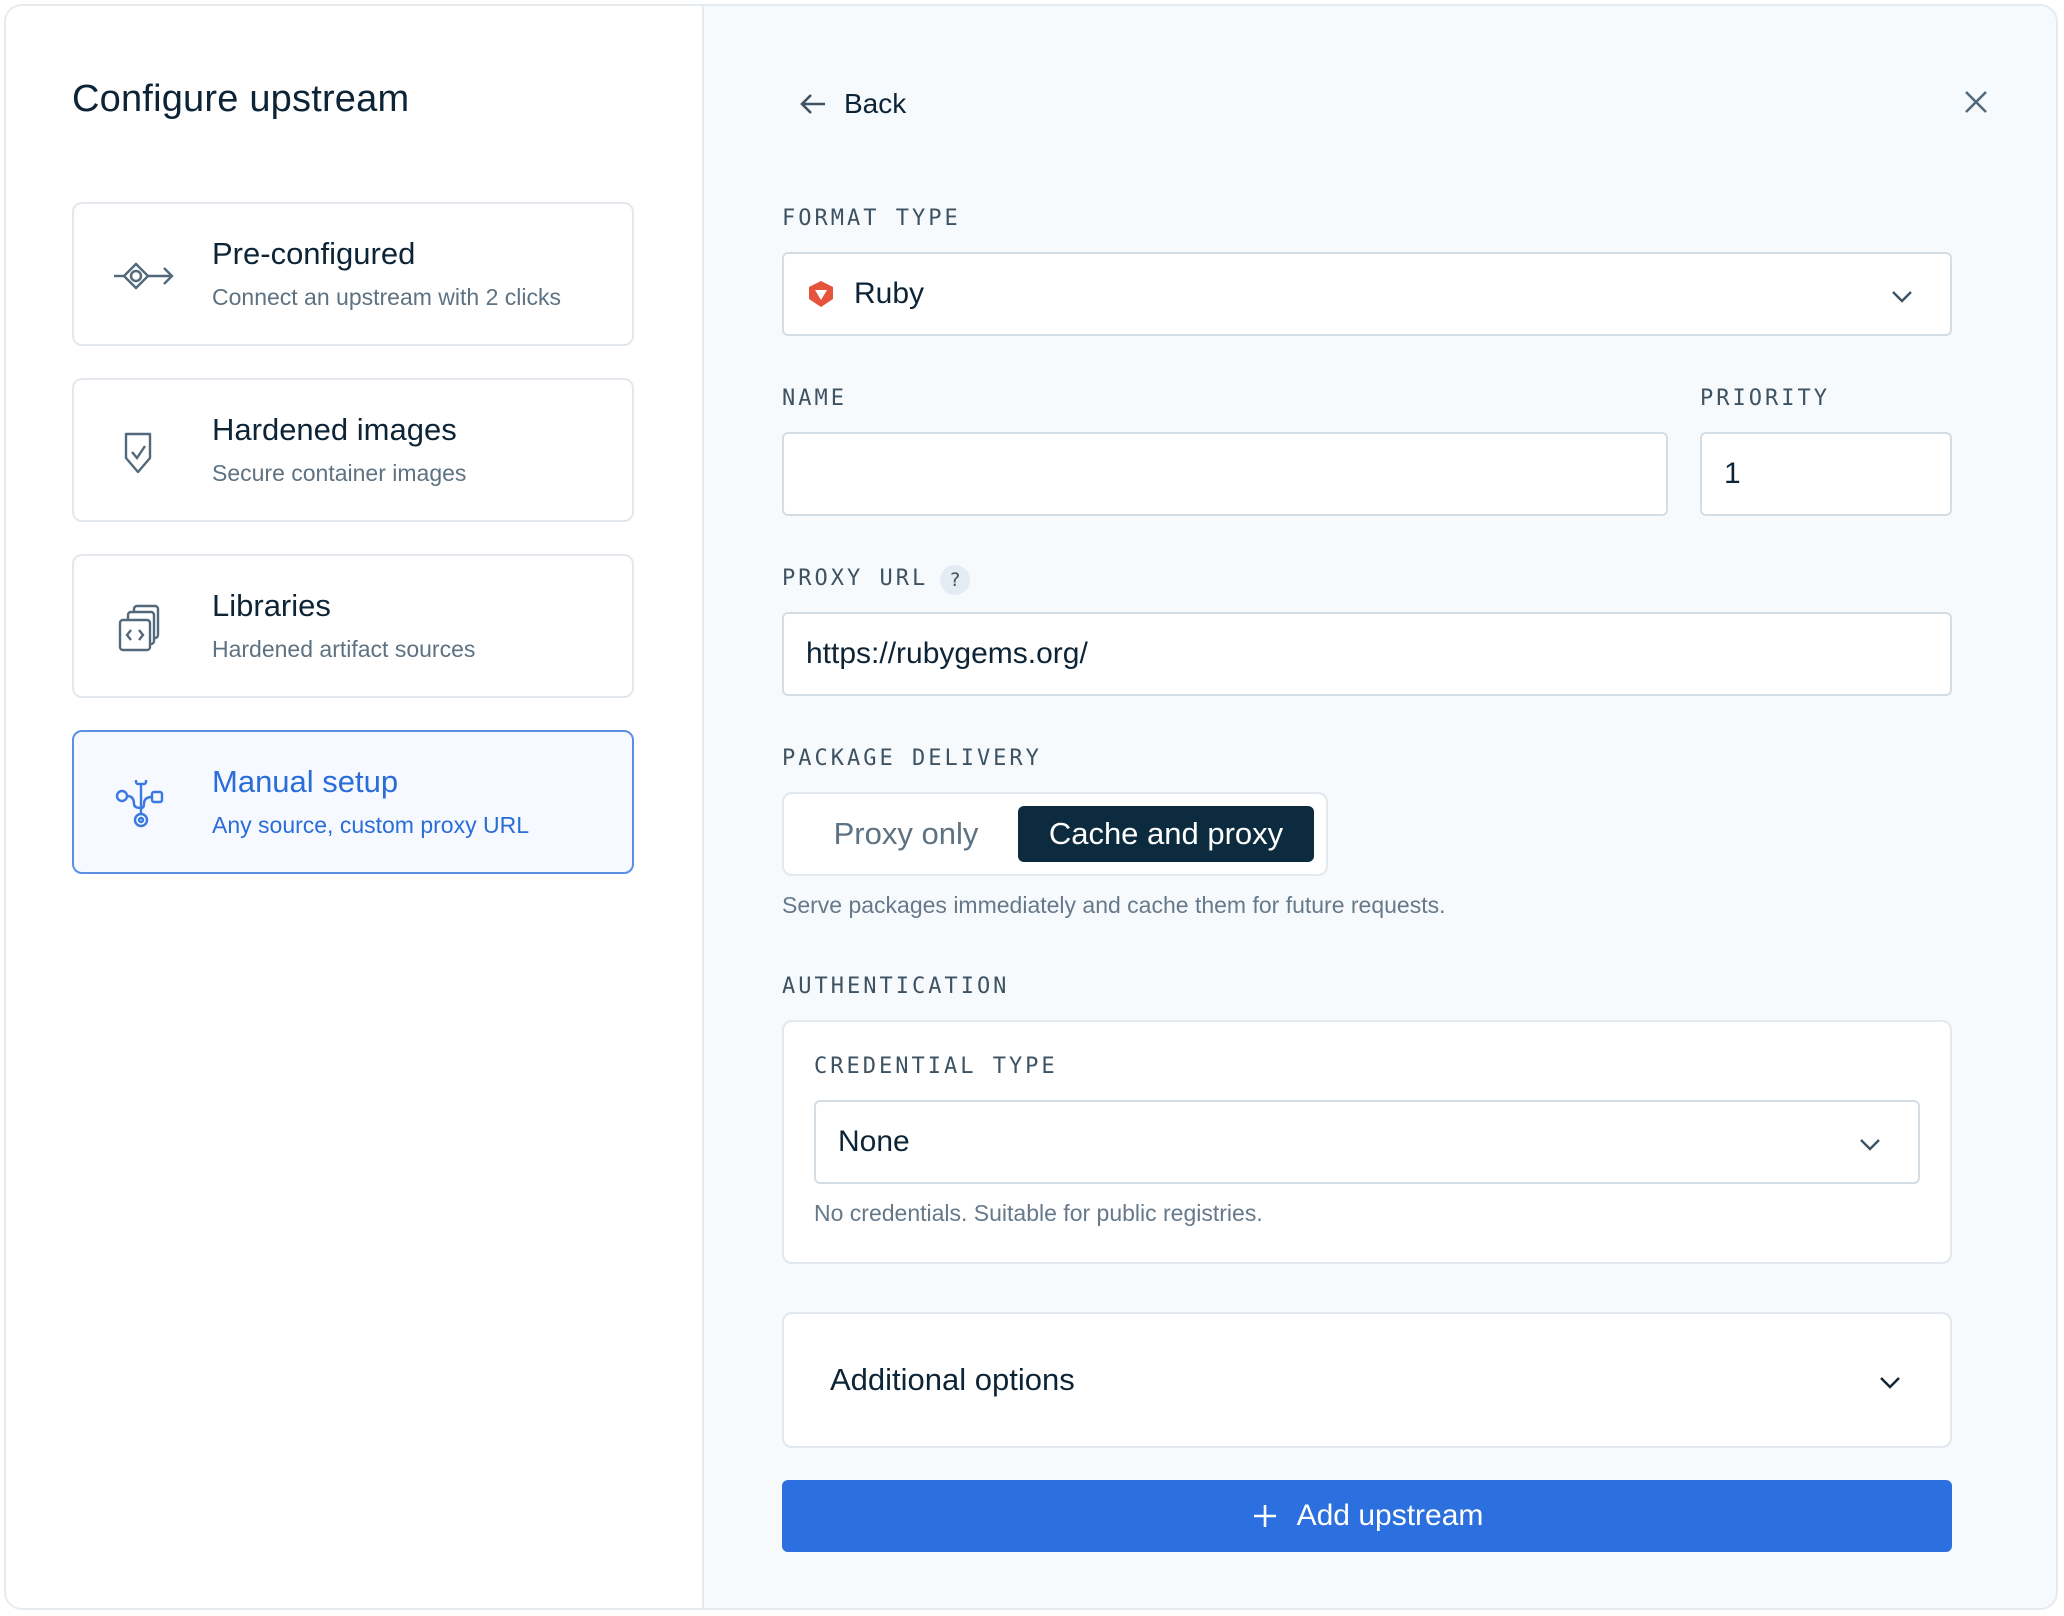  I want to click on close-icon, so click(1976, 102).